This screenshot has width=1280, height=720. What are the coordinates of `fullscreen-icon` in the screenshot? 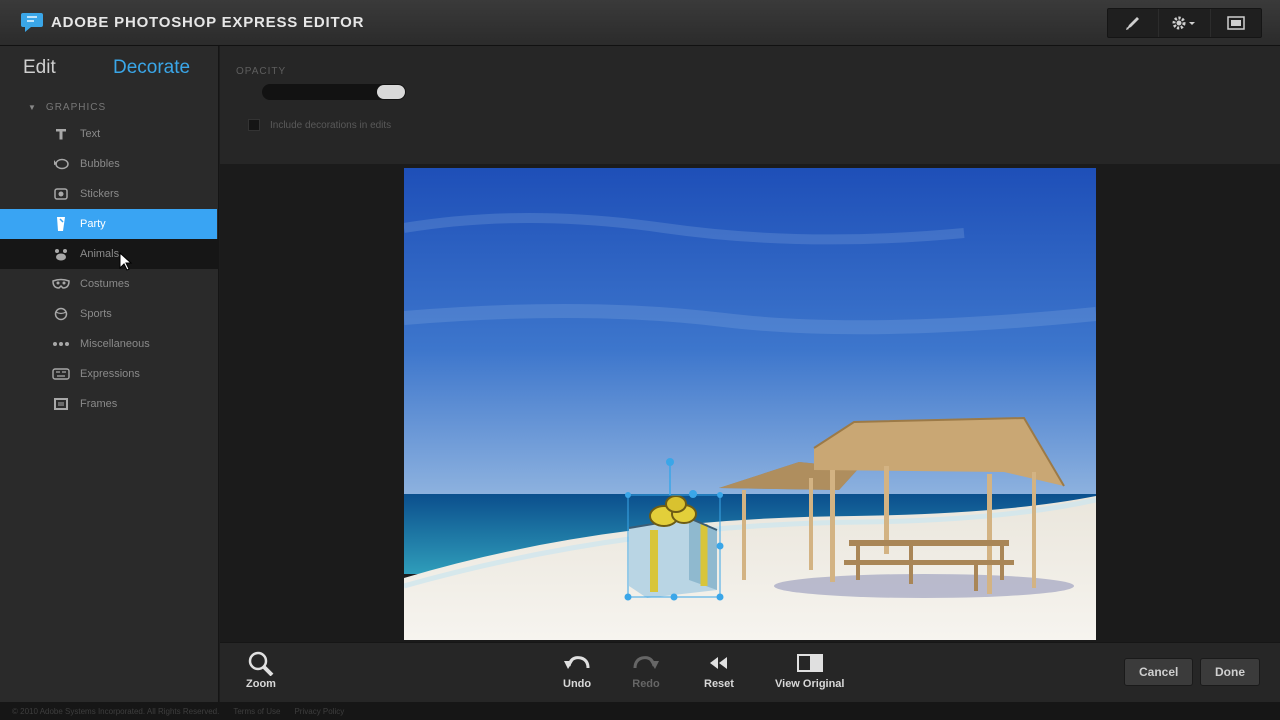 It's located at (1236, 23).